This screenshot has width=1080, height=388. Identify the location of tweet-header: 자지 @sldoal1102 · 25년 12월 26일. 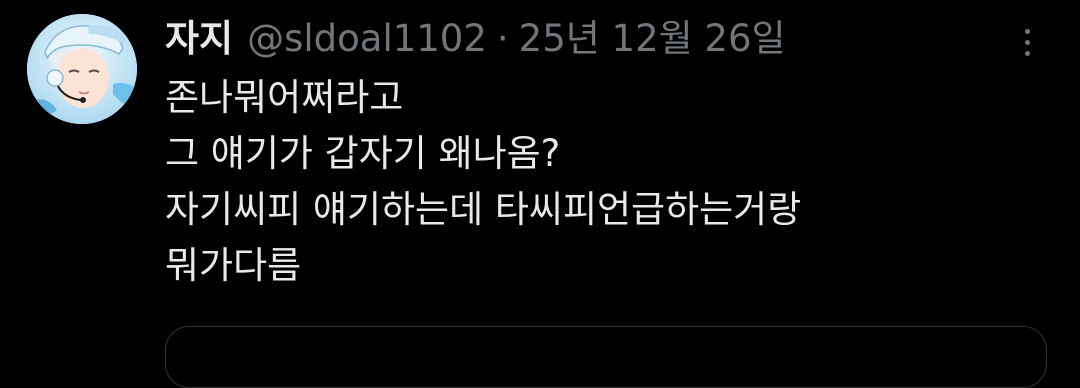
(475, 39).